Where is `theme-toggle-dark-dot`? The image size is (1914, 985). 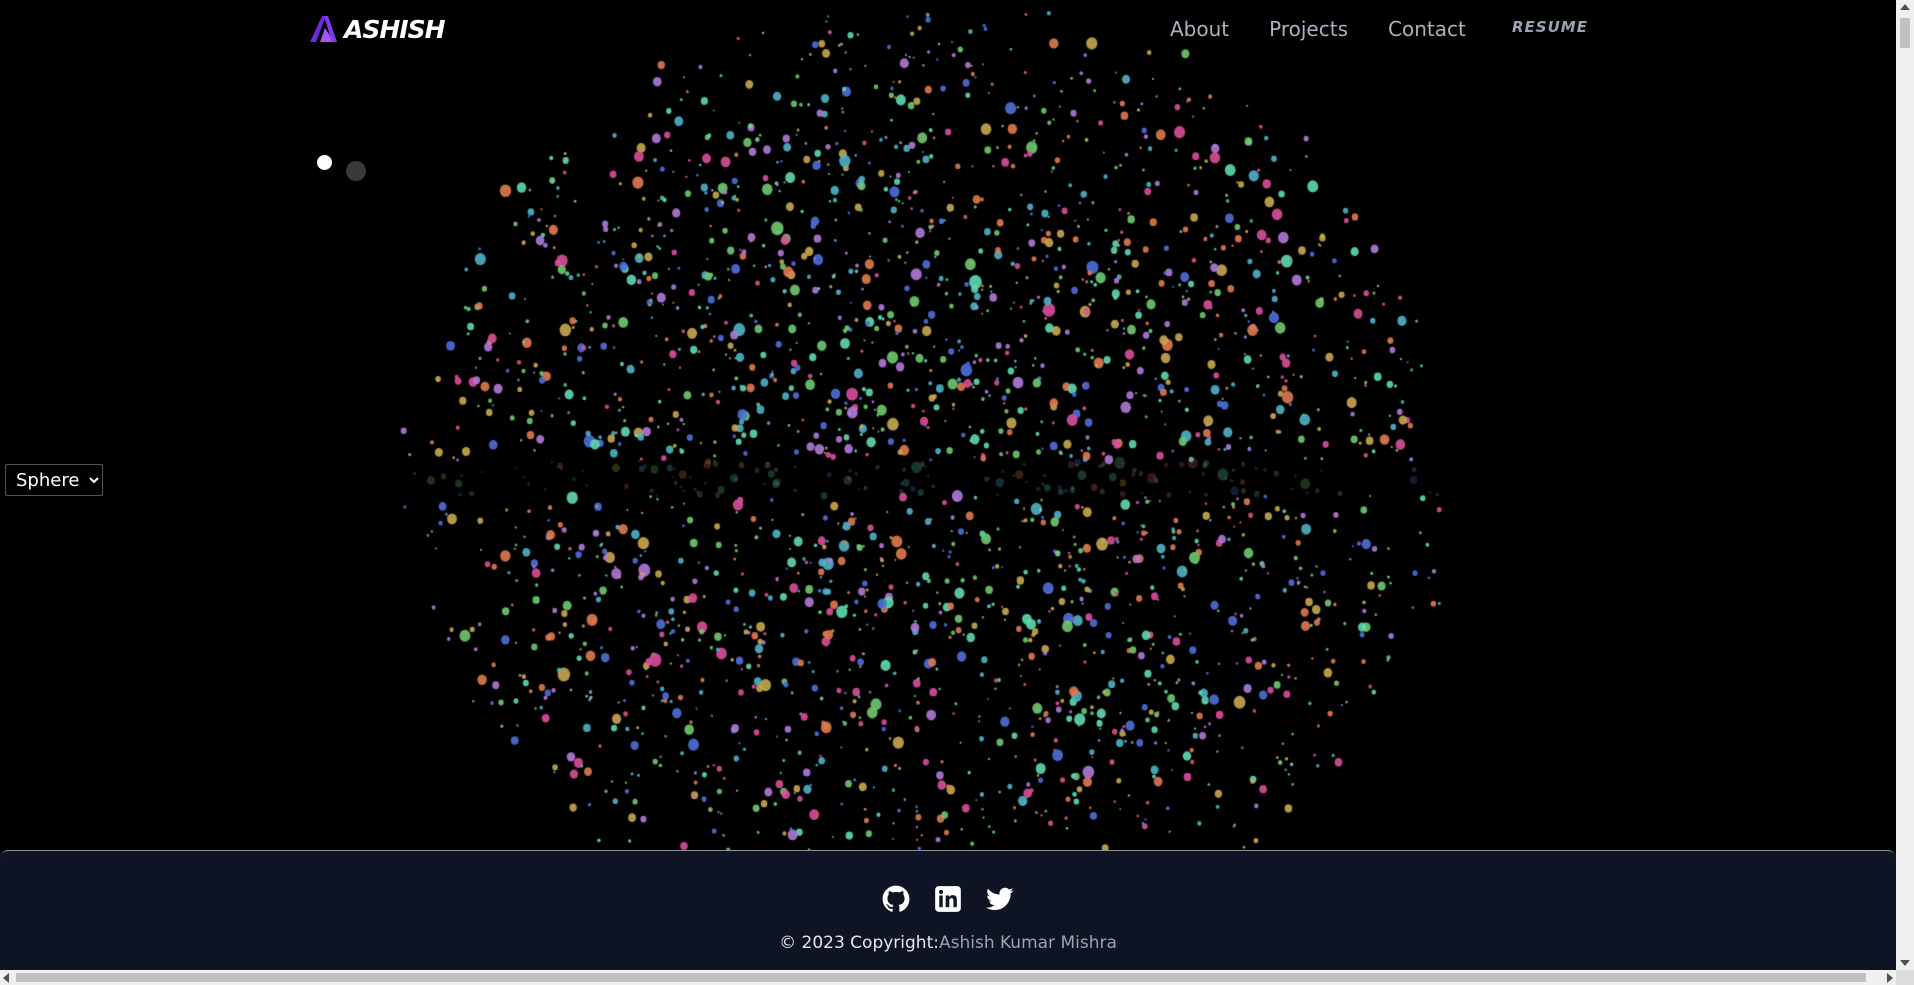
theme-toggle-dark-dot is located at coordinates (356, 171).